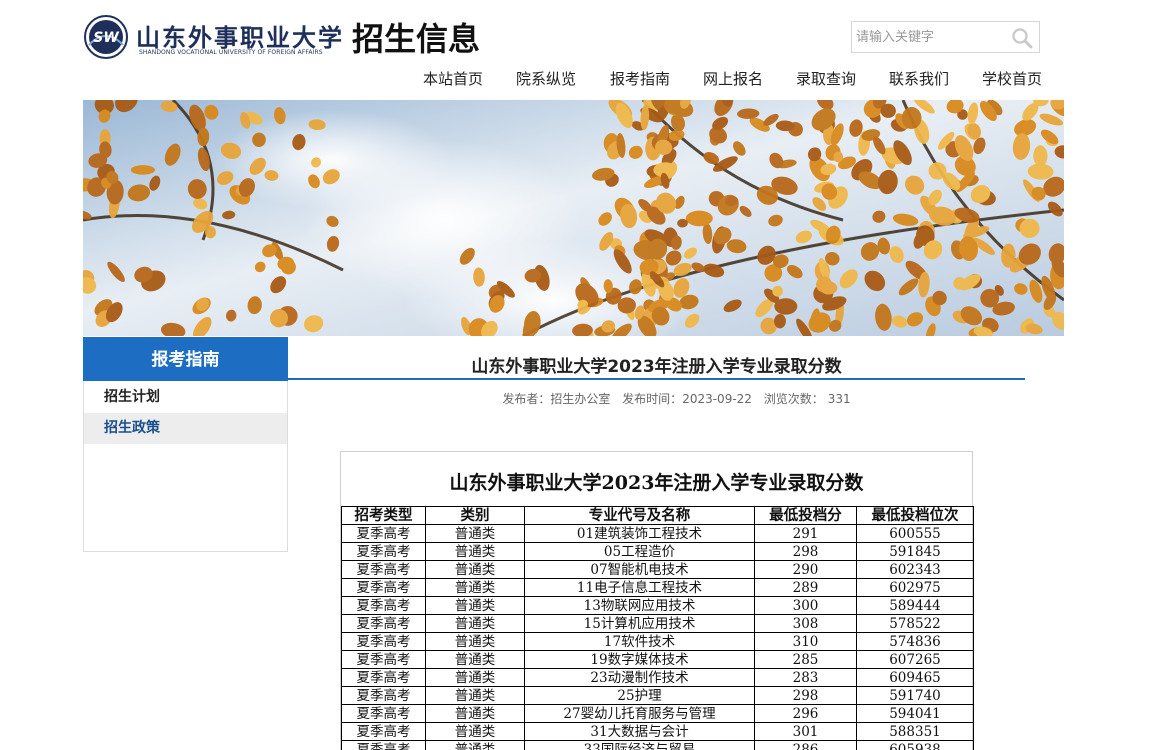 The height and width of the screenshot is (750, 1150). I want to click on table-row: 夏季高考 普通类 13物联网应用技术 300 589444, so click(657, 605).